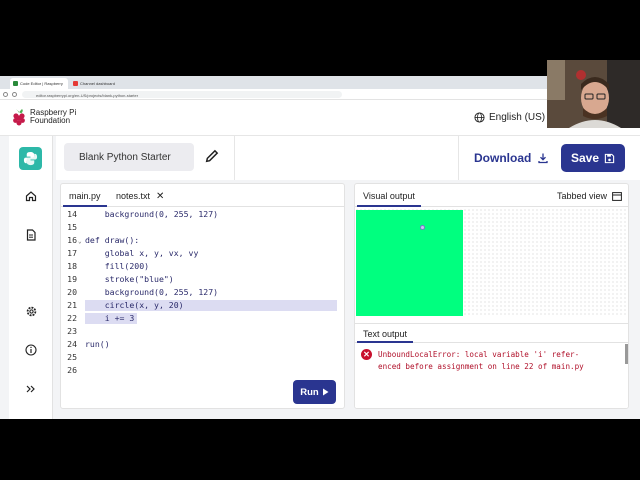 Image resolution: width=640 pixels, height=480 pixels. I want to click on code-text: stroke("blue"), so click(129, 279).